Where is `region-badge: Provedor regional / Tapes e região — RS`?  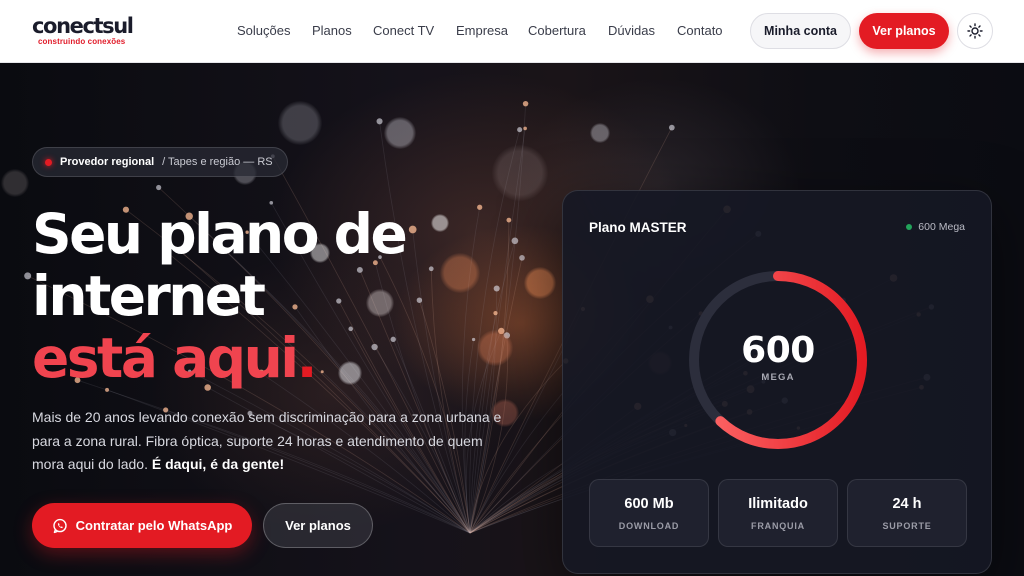 region-badge: Provedor regional / Tapes e região — RS is located at coordinates (160, 162).